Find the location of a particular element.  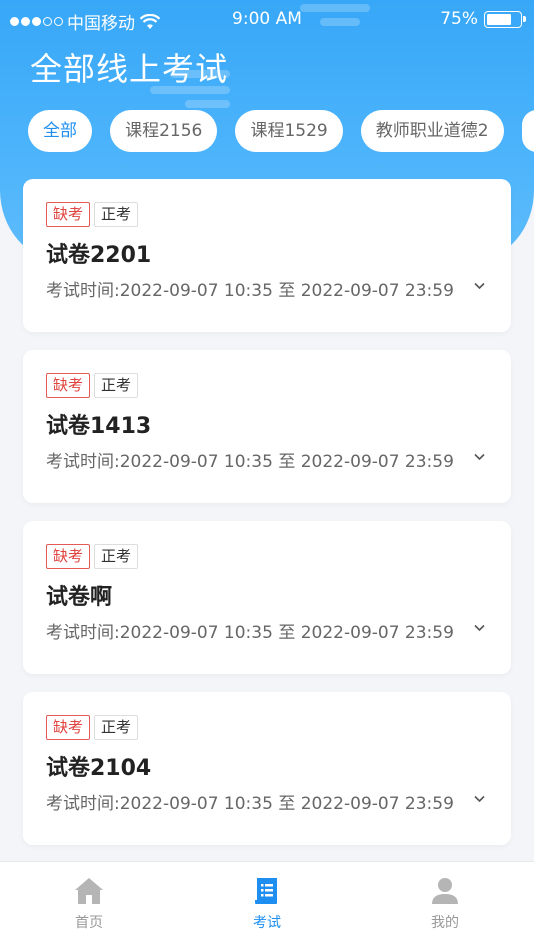

exam-title: 试卷2201 is located at coordinates (99, 255).